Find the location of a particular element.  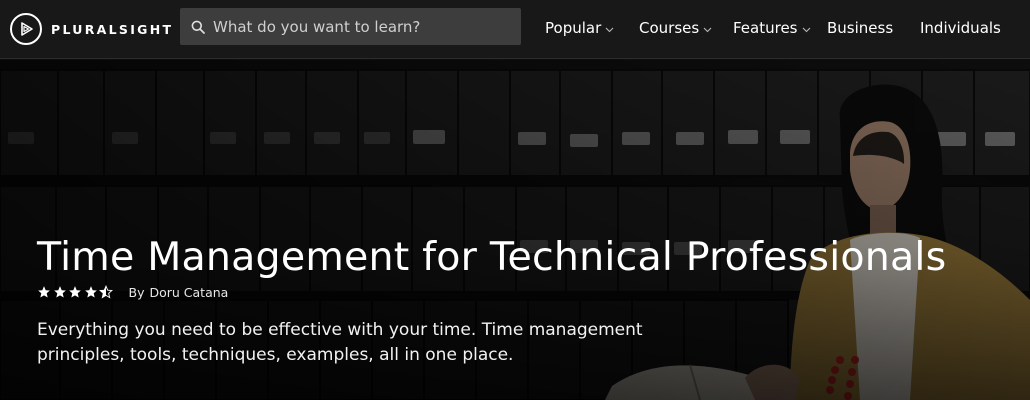

by-label: By is located at coordinates (136, 292).